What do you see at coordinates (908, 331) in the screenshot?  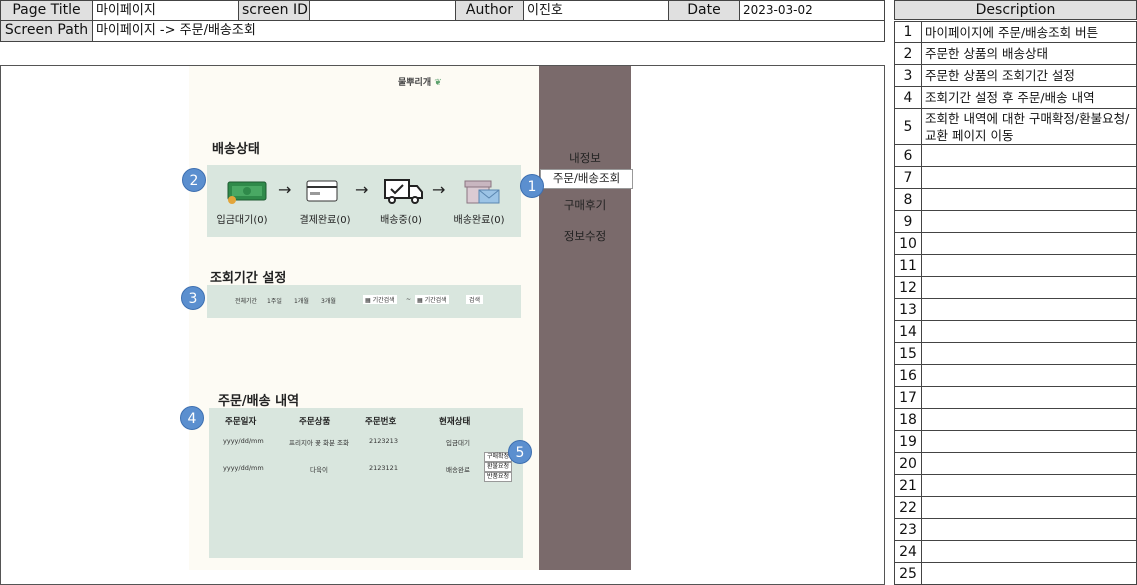 I see `description-number: 14` at bounding box center [908, 331].